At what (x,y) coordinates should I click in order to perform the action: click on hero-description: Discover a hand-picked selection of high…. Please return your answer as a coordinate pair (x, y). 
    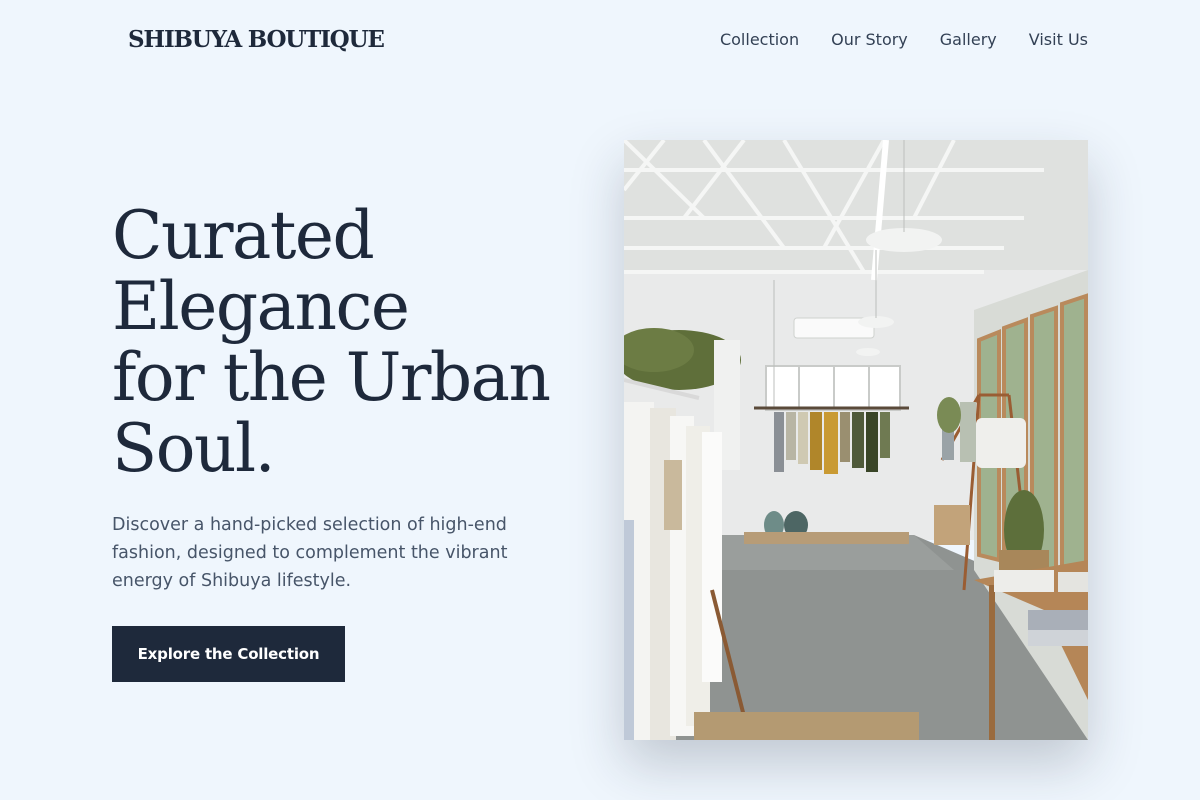
    Looking at the image, I should click on (310, 553).